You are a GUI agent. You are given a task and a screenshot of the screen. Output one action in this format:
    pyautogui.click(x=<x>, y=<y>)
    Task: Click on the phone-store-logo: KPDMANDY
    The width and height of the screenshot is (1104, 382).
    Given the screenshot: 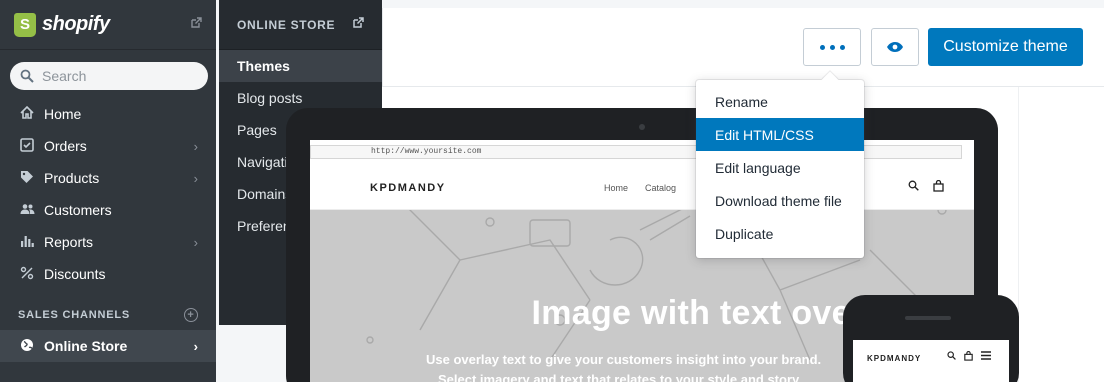 What is the action you would take?
    pyautogui.click(x=894, y=358)
    